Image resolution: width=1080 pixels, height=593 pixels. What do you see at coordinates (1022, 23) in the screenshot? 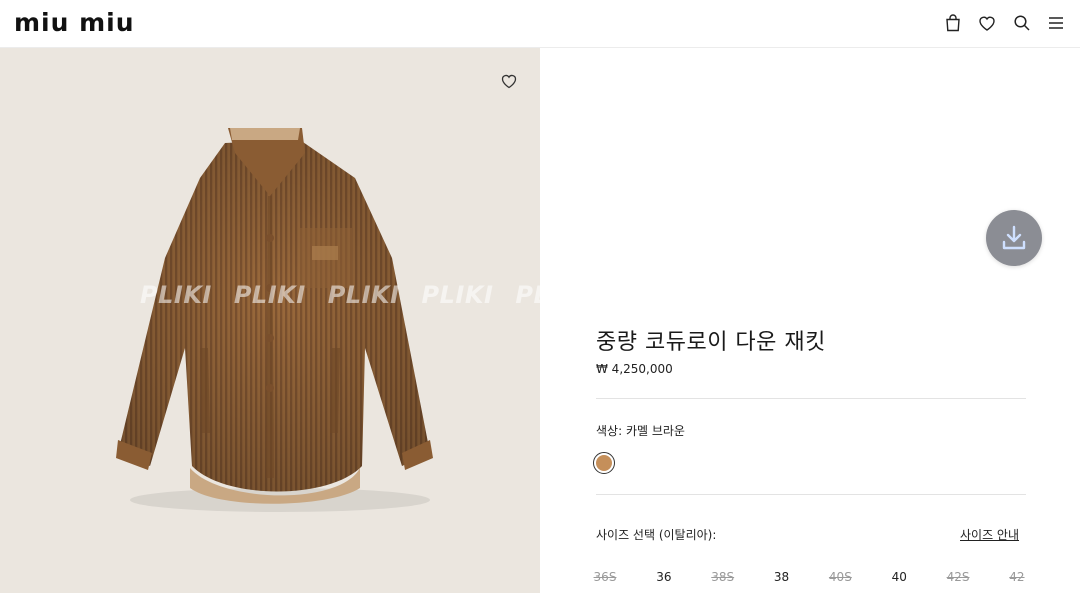
I see `search-icon` at bounding box center [1022, 23].